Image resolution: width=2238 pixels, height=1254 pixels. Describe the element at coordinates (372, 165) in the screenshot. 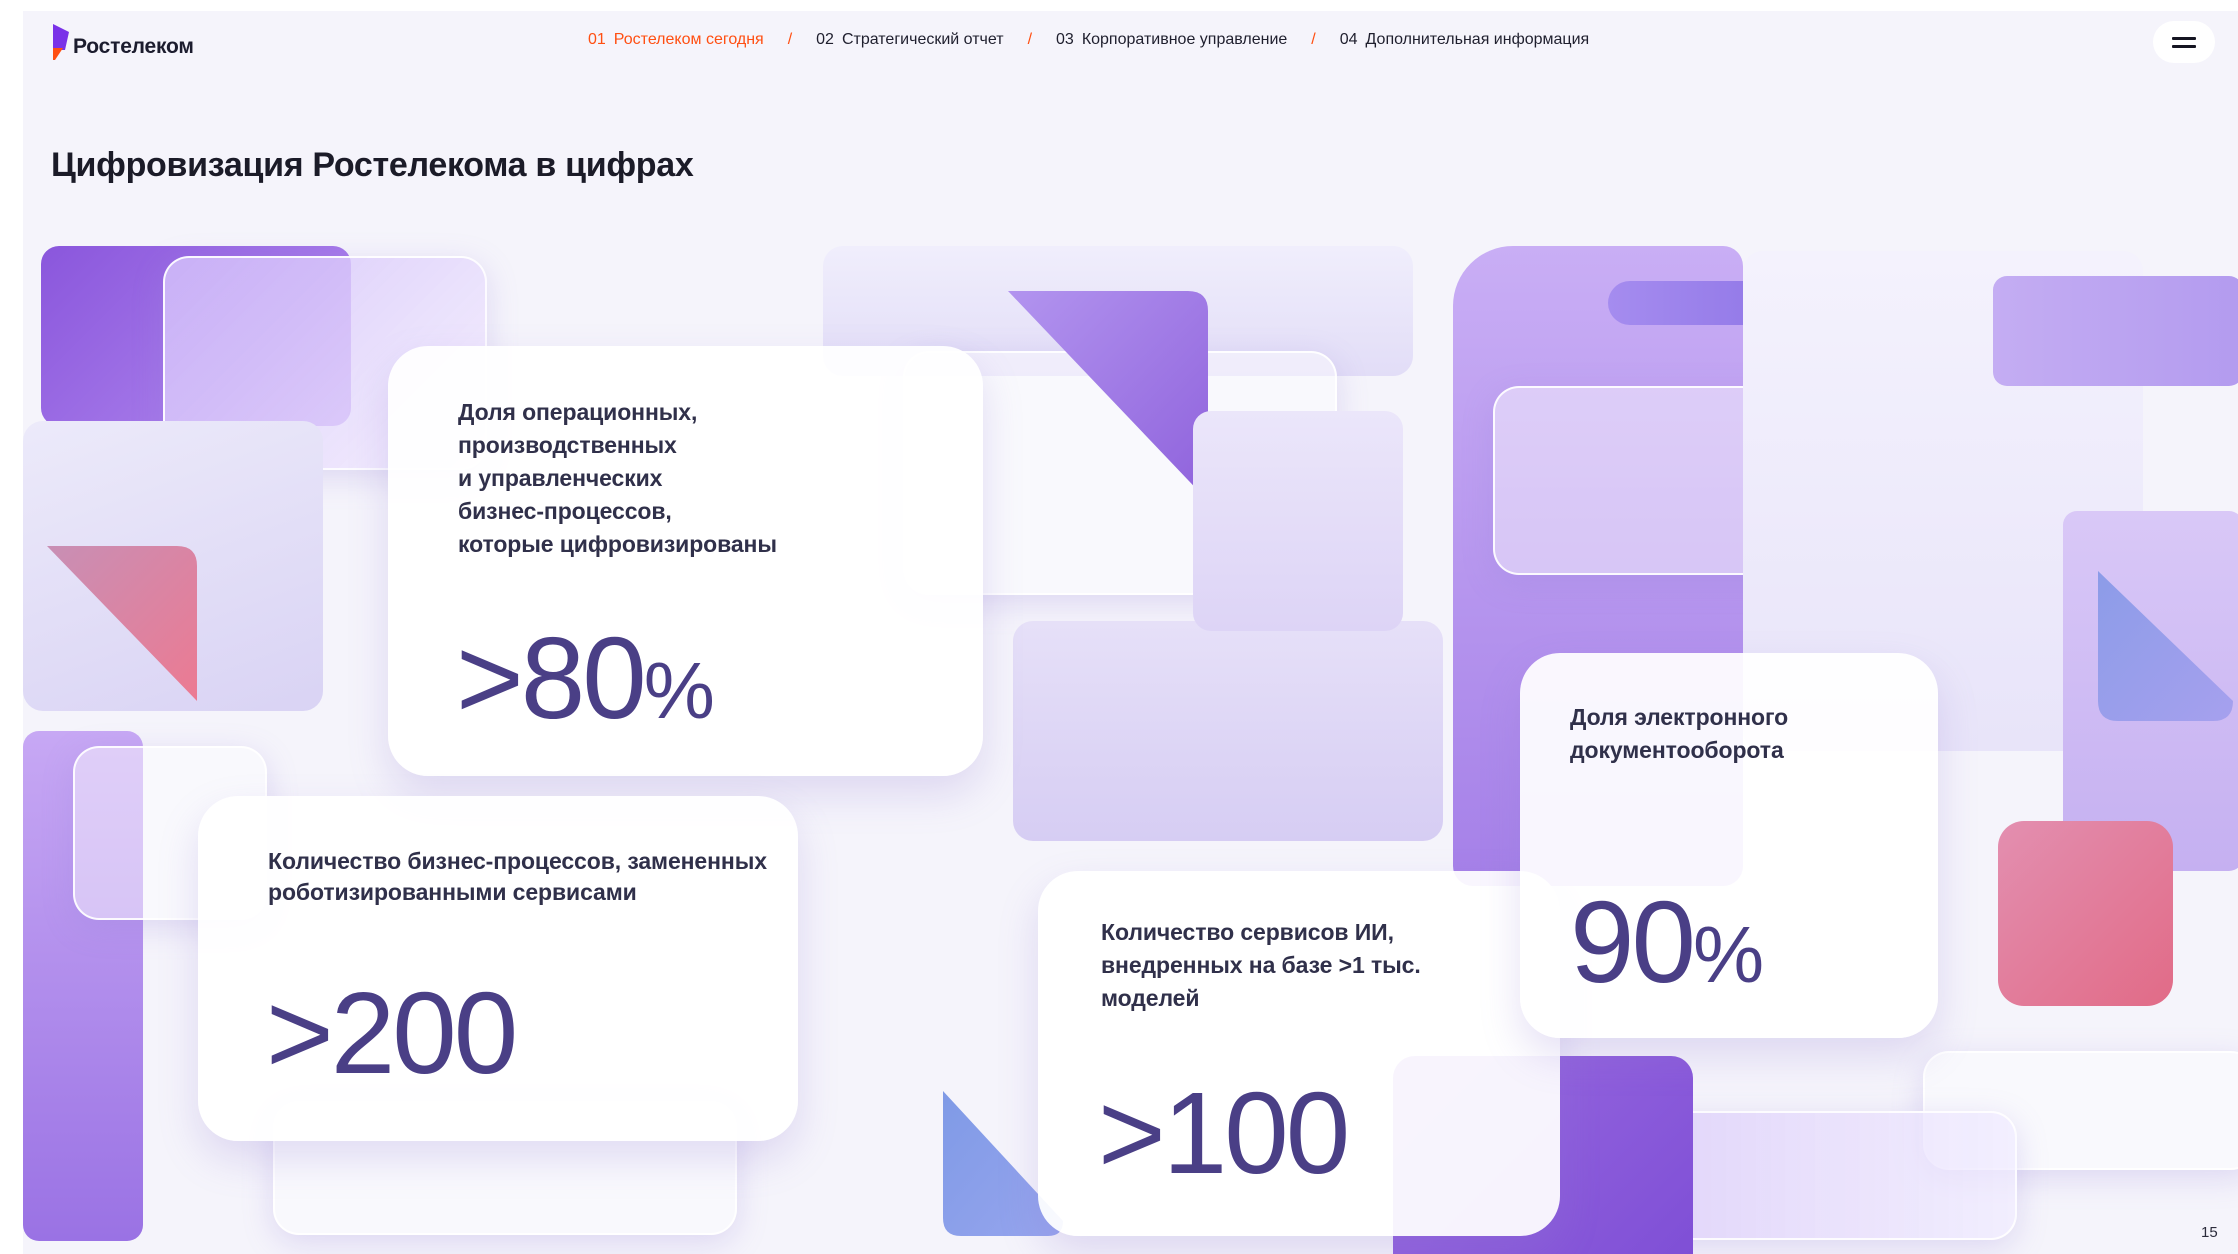

I see `page-title: Цифровизация Ростелекома в цифрах` at that location.